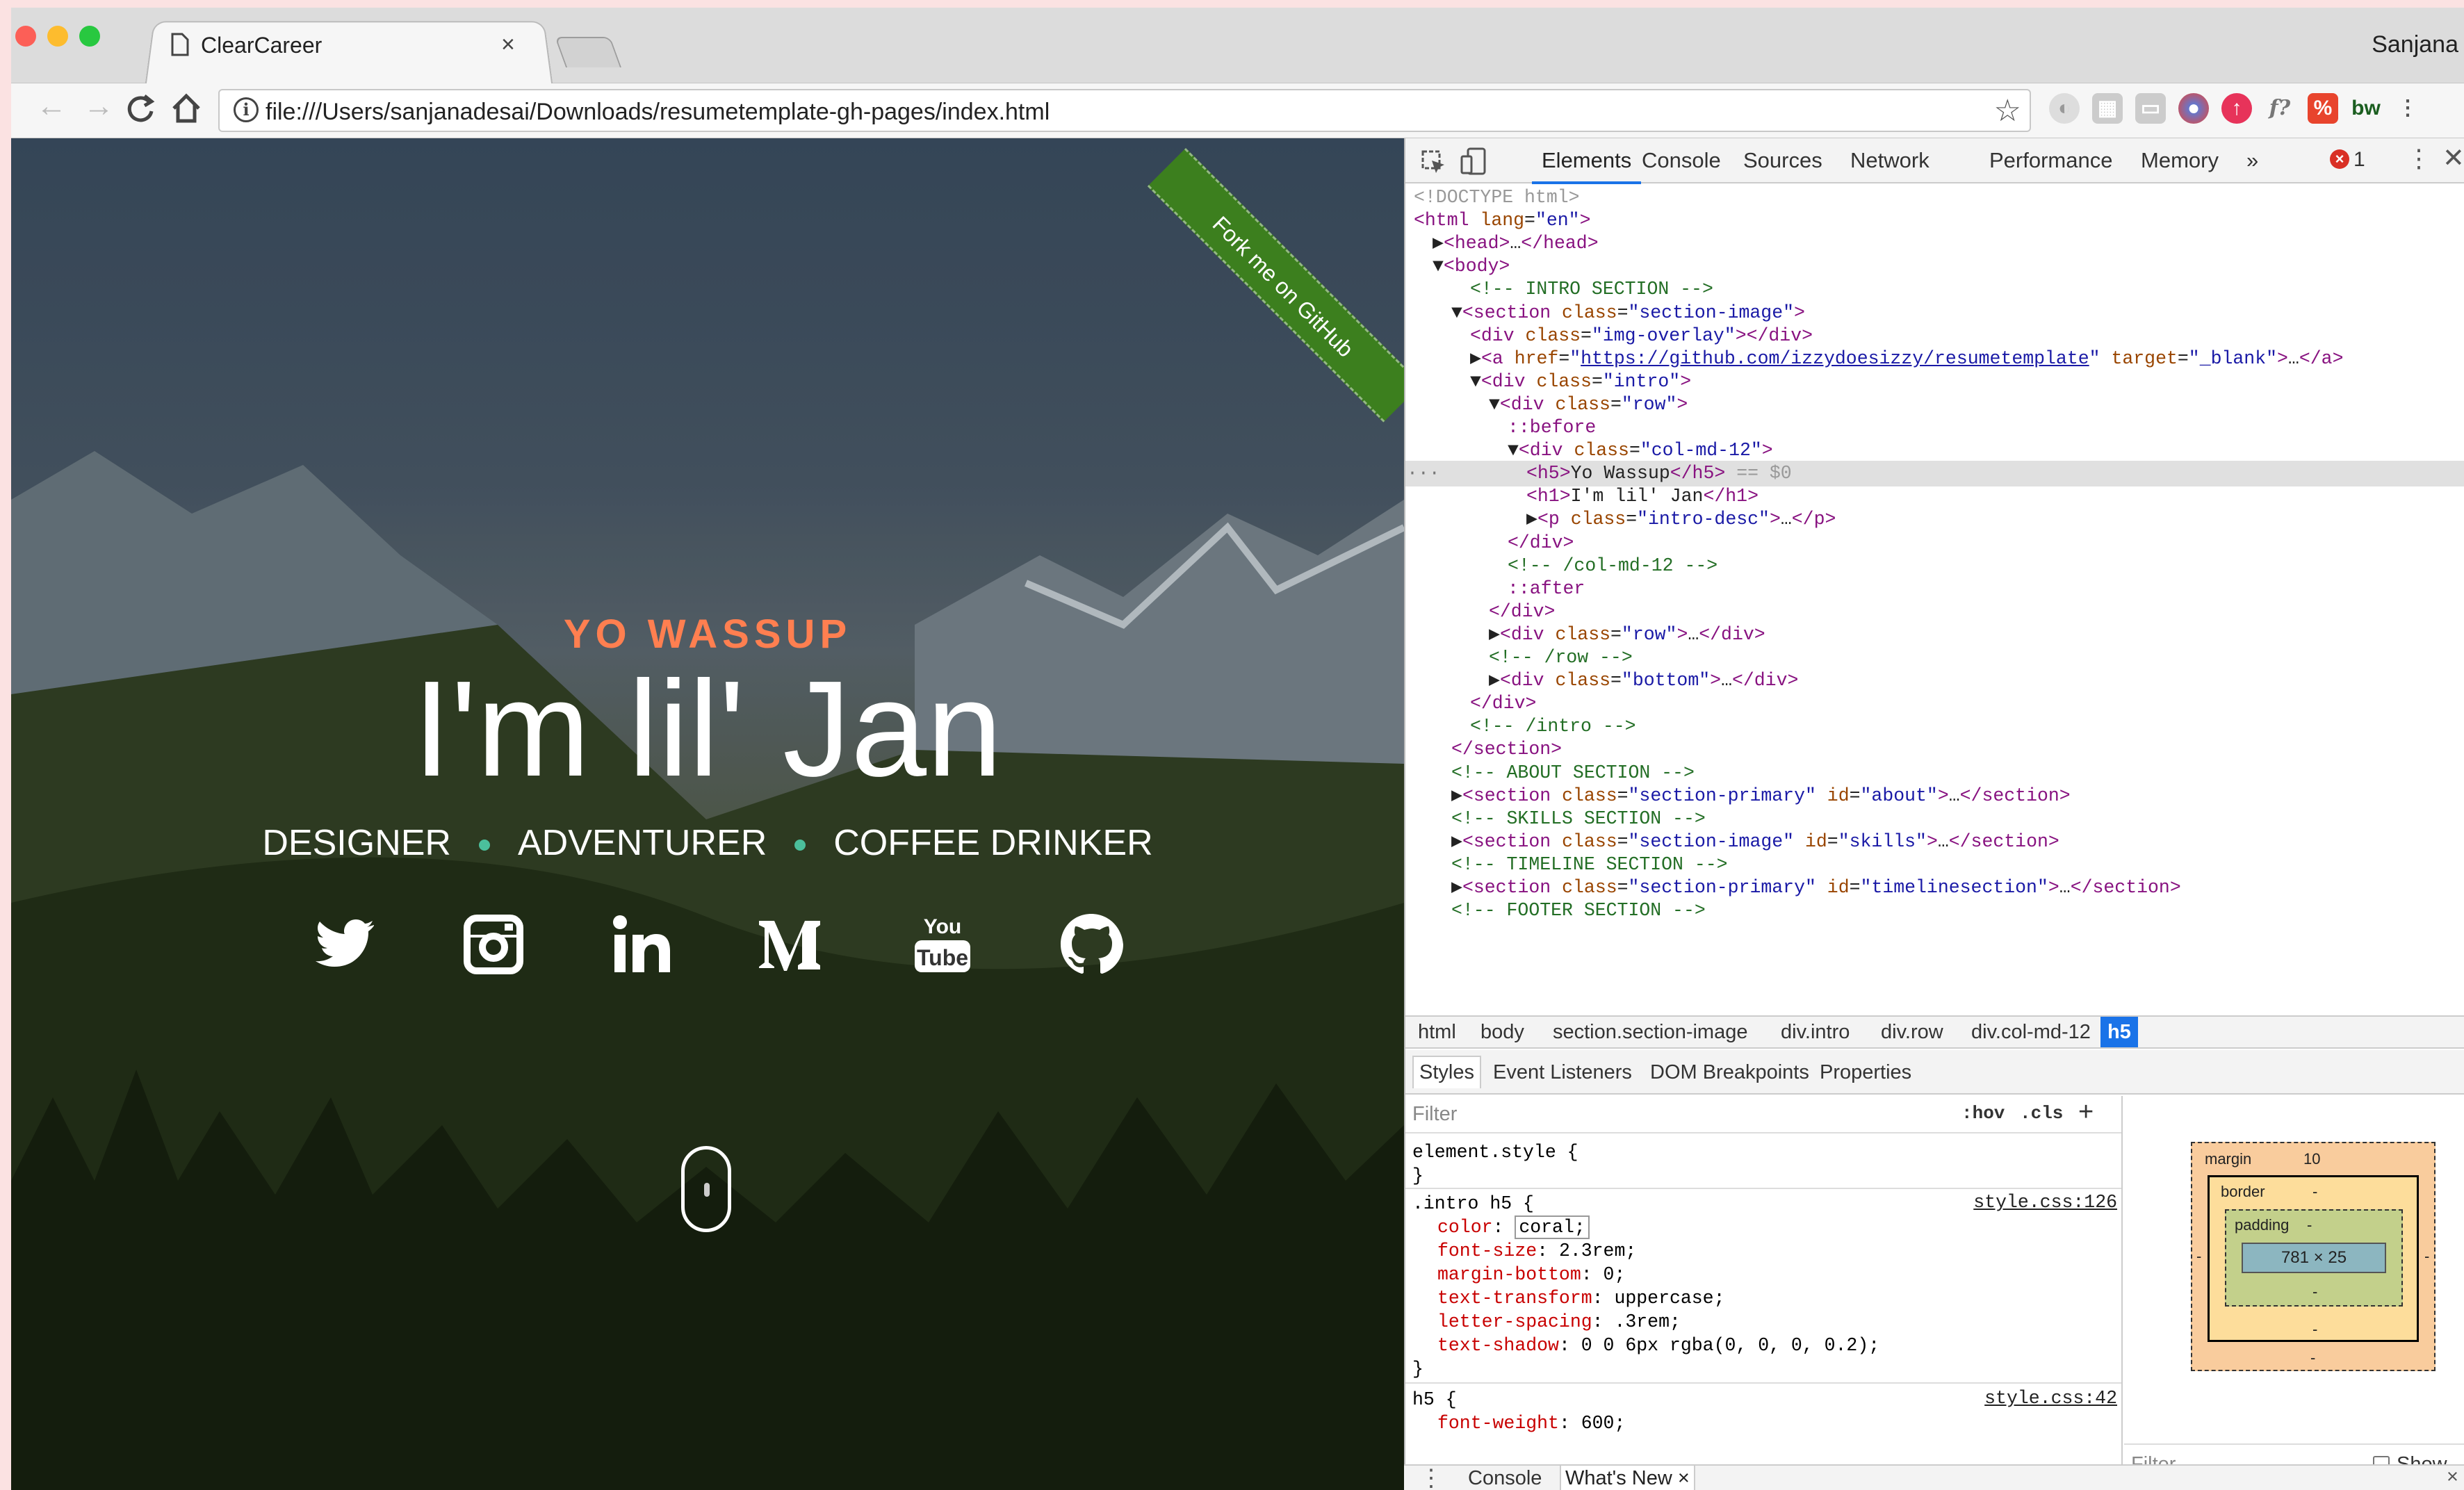  What do you see at coordinates (1604, 1424) in the screenshot?
I see `style-value: 600;` at bounding box center [1604, 1424].